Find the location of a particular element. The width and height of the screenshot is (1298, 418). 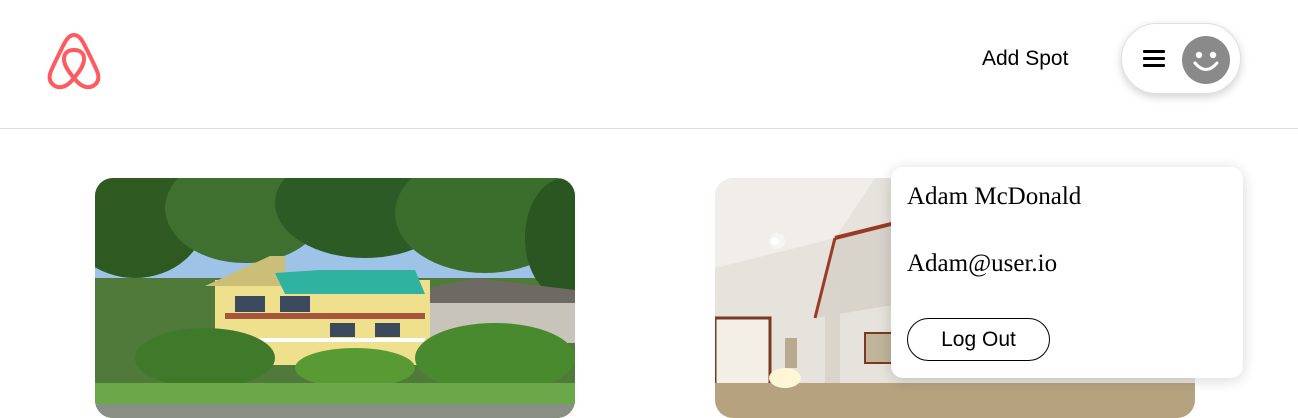

add-spot-link: Add Spot is located at coordinates (1025, 59).